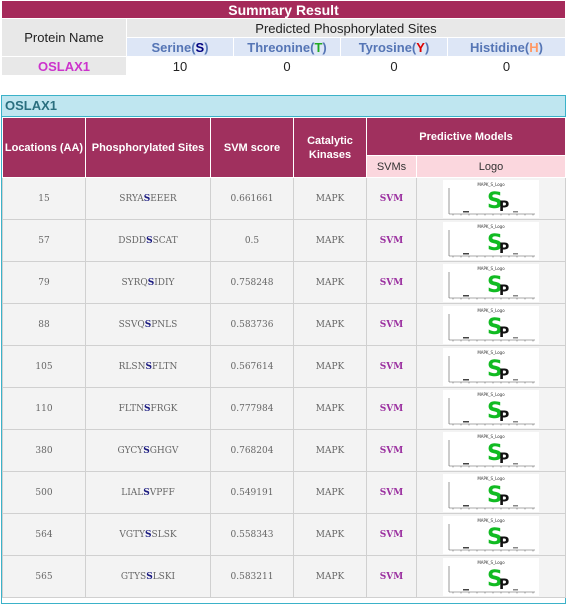 This screenshot has height=604, width=567. Describe the element at coordinates (44, 492) in the screenshot. I see `location-cell: 500` at that location.